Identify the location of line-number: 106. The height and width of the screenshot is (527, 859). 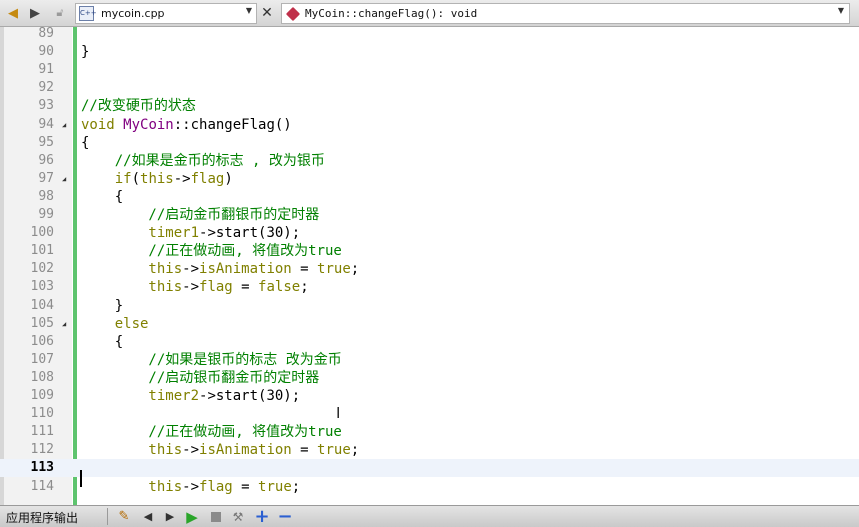
(42, 341).